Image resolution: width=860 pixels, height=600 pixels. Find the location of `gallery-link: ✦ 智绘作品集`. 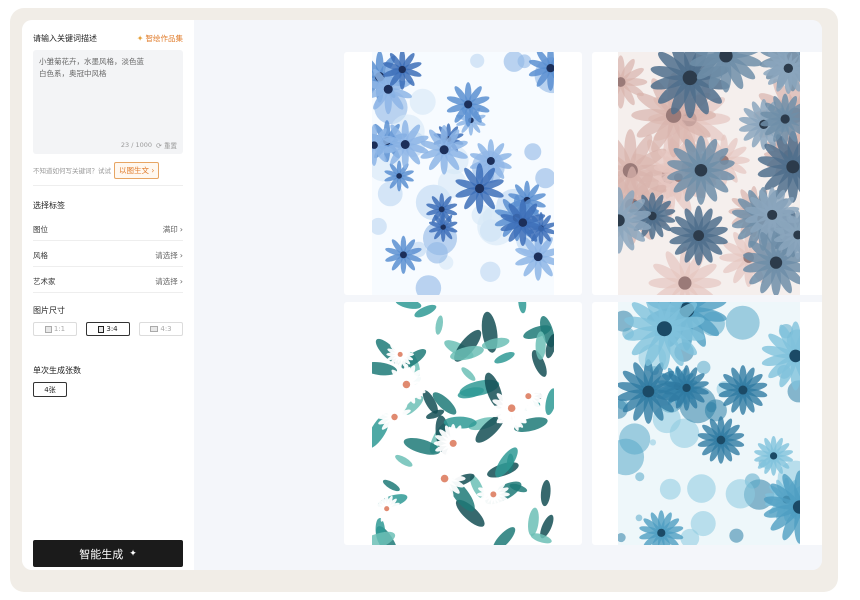

gallery-link: ✦ 智绘作品集 is located at coordinates (160, 38).